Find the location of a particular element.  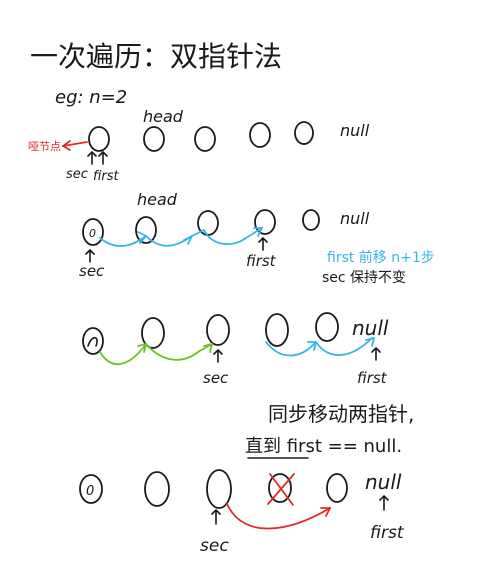

row4-first-arrow is located at coordinates (384, 503).